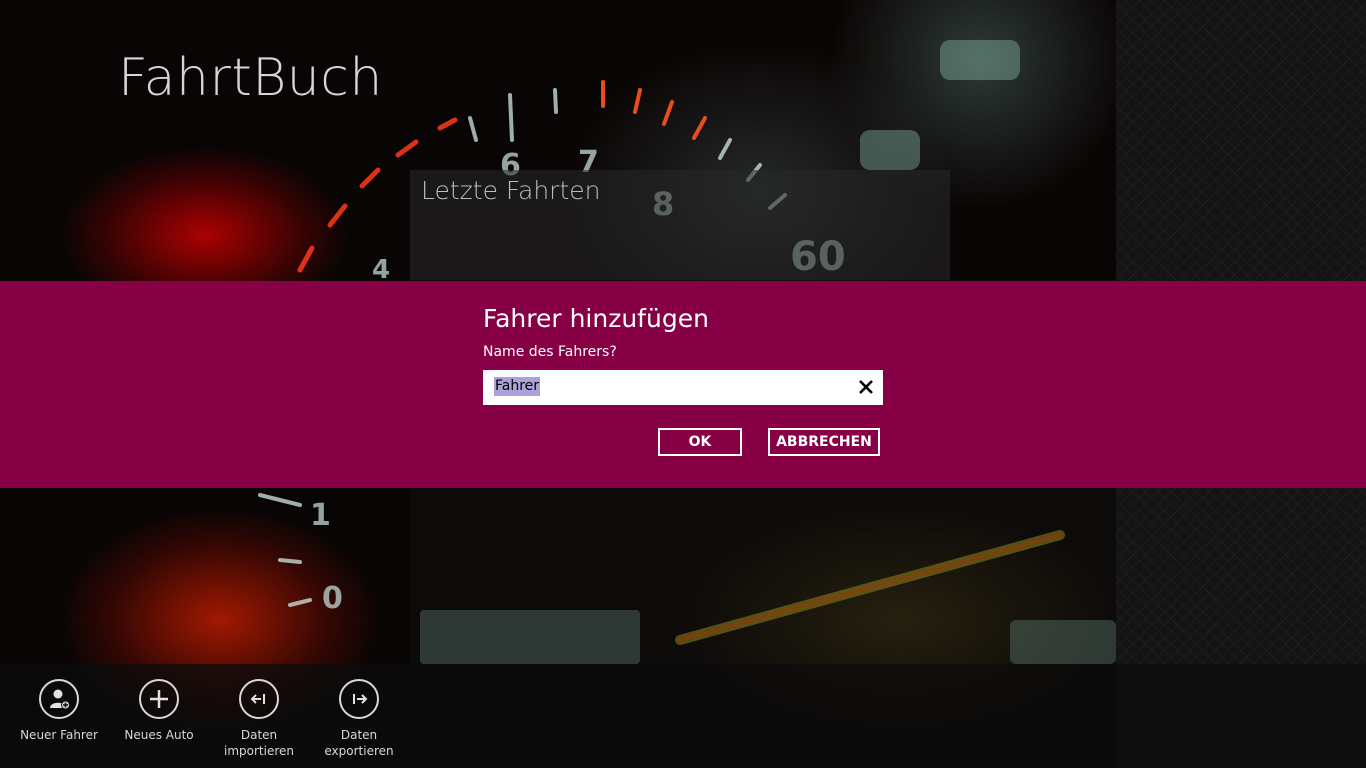 The width and height of the screenshot is (1366, 768). Describe the element at coordinates (596, 318) in the screenshot. I see `dialog-title: Fahrer hinzufügen` at that location.